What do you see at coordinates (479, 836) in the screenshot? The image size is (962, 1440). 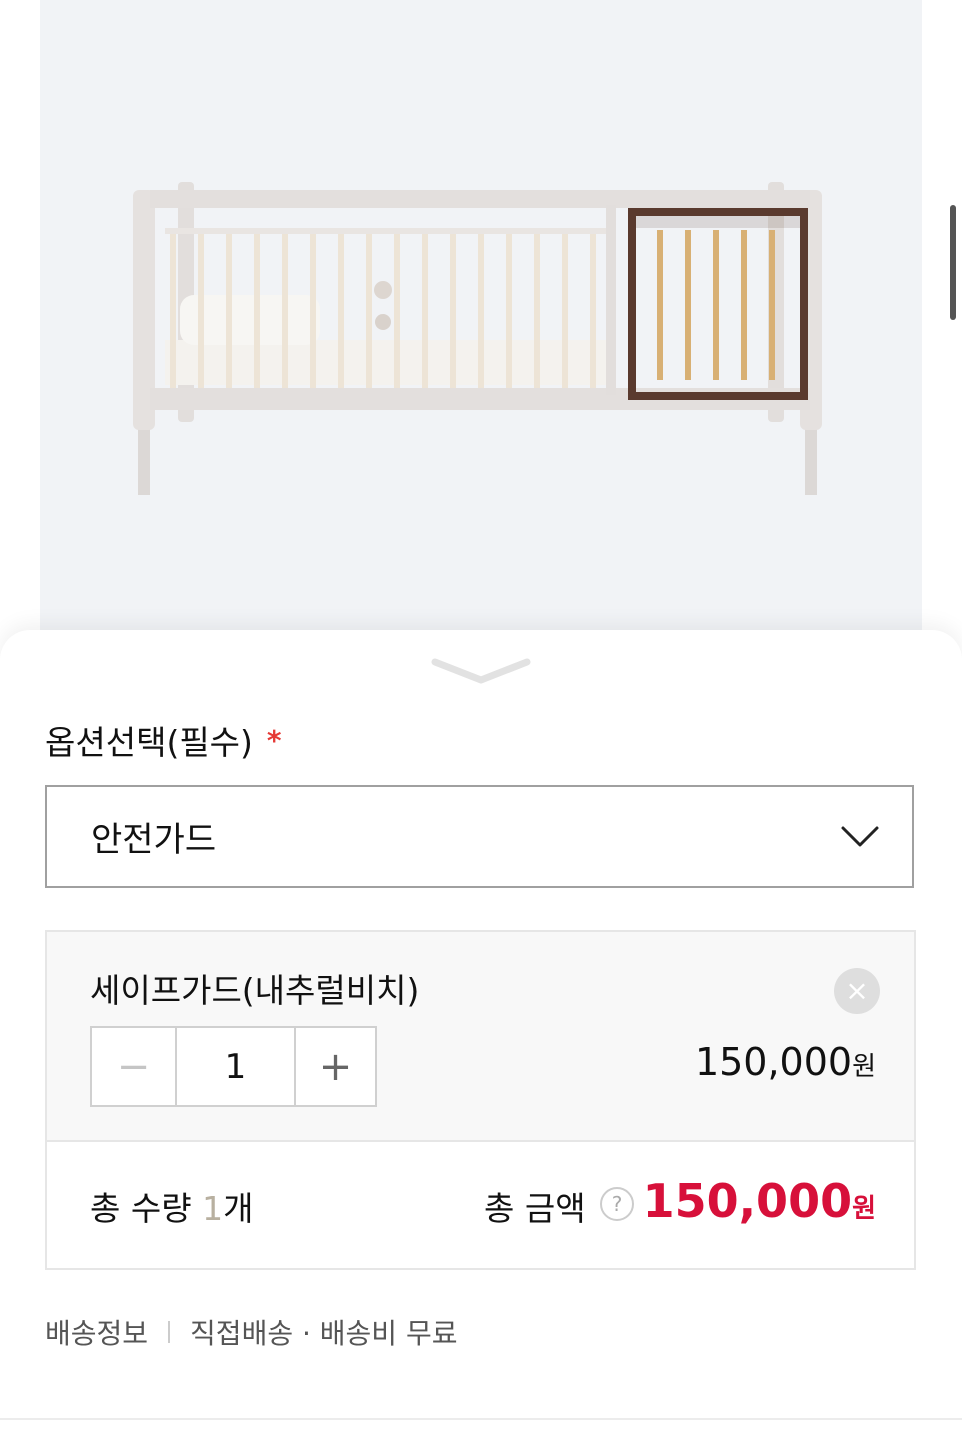 I see `option-select: 안전가드` at bounding box center [479, 836].